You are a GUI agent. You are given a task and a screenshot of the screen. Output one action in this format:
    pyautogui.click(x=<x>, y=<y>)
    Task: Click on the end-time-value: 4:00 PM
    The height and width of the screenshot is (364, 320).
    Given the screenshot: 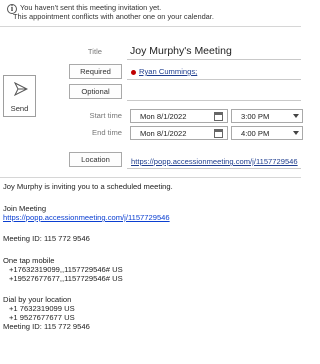 What is the action you would take?
    pyautogui.click(x=255, y=133)
    